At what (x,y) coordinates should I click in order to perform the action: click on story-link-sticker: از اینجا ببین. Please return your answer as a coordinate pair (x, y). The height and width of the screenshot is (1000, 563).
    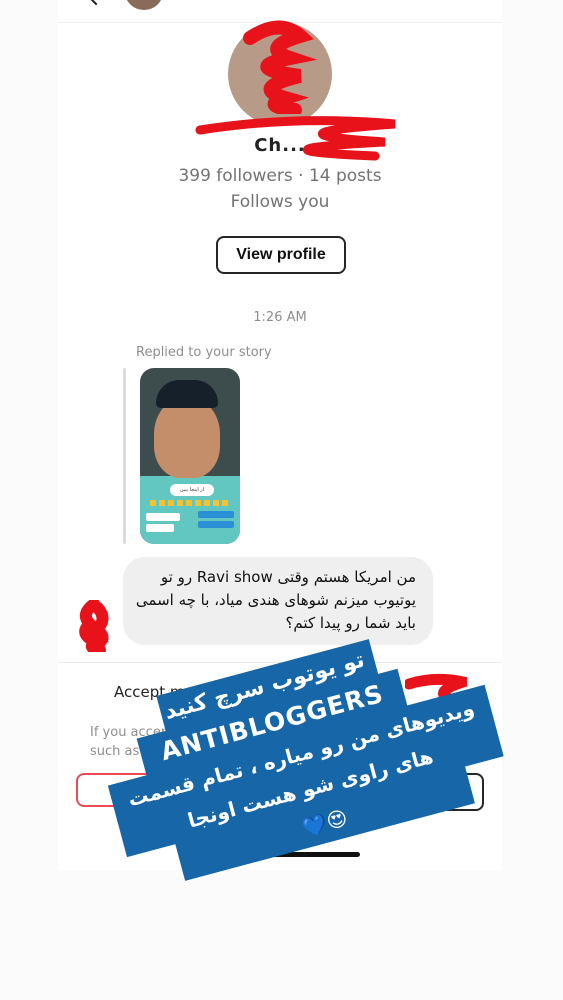
    Looking at the image, I should click on (192, 490).